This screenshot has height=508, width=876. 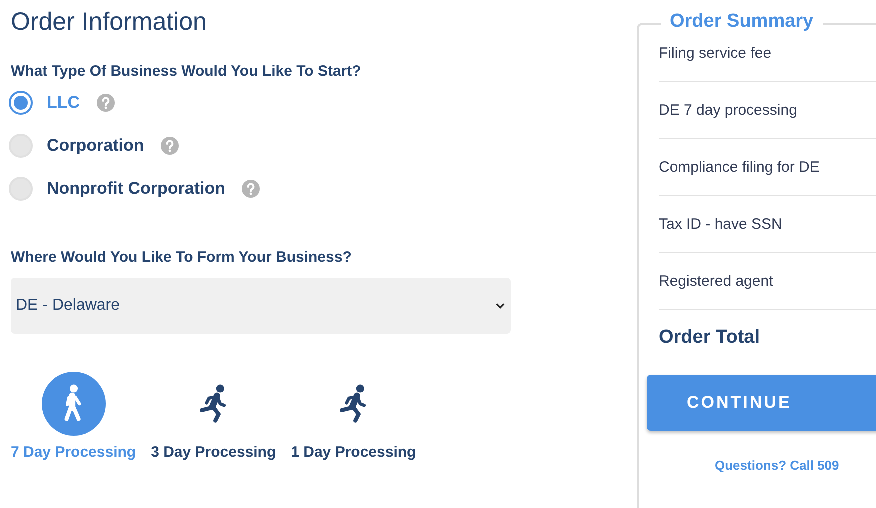 What do you see at coordinates (95, 146) in the screenshot?
I see `radio-label: Corporation` at bounding box center [95, 146].